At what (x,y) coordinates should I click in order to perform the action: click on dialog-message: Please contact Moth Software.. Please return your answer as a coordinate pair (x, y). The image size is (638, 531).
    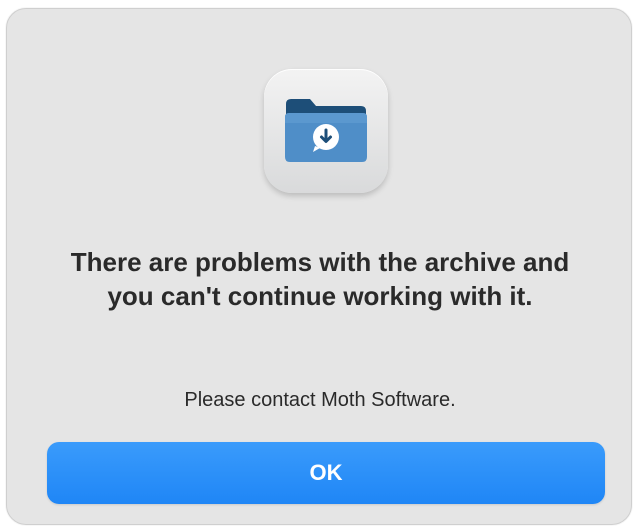
    Looking at the image, I should click on (320, 400).